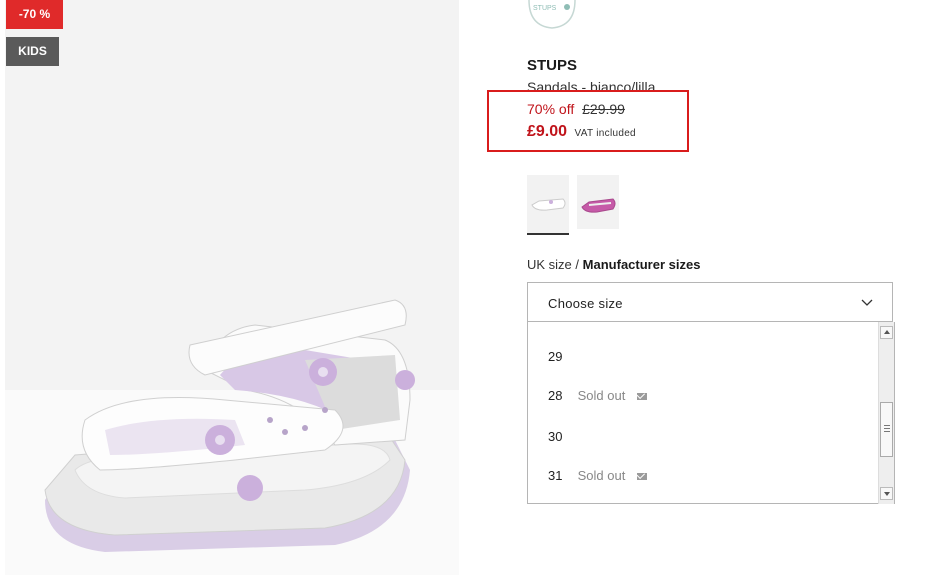  I want to click on color-thumbnail-pink, so click(598, 202).